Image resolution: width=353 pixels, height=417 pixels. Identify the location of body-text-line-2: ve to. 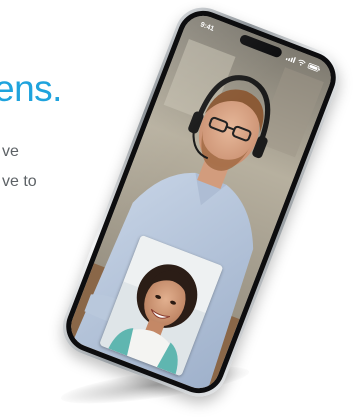
(19, 181).